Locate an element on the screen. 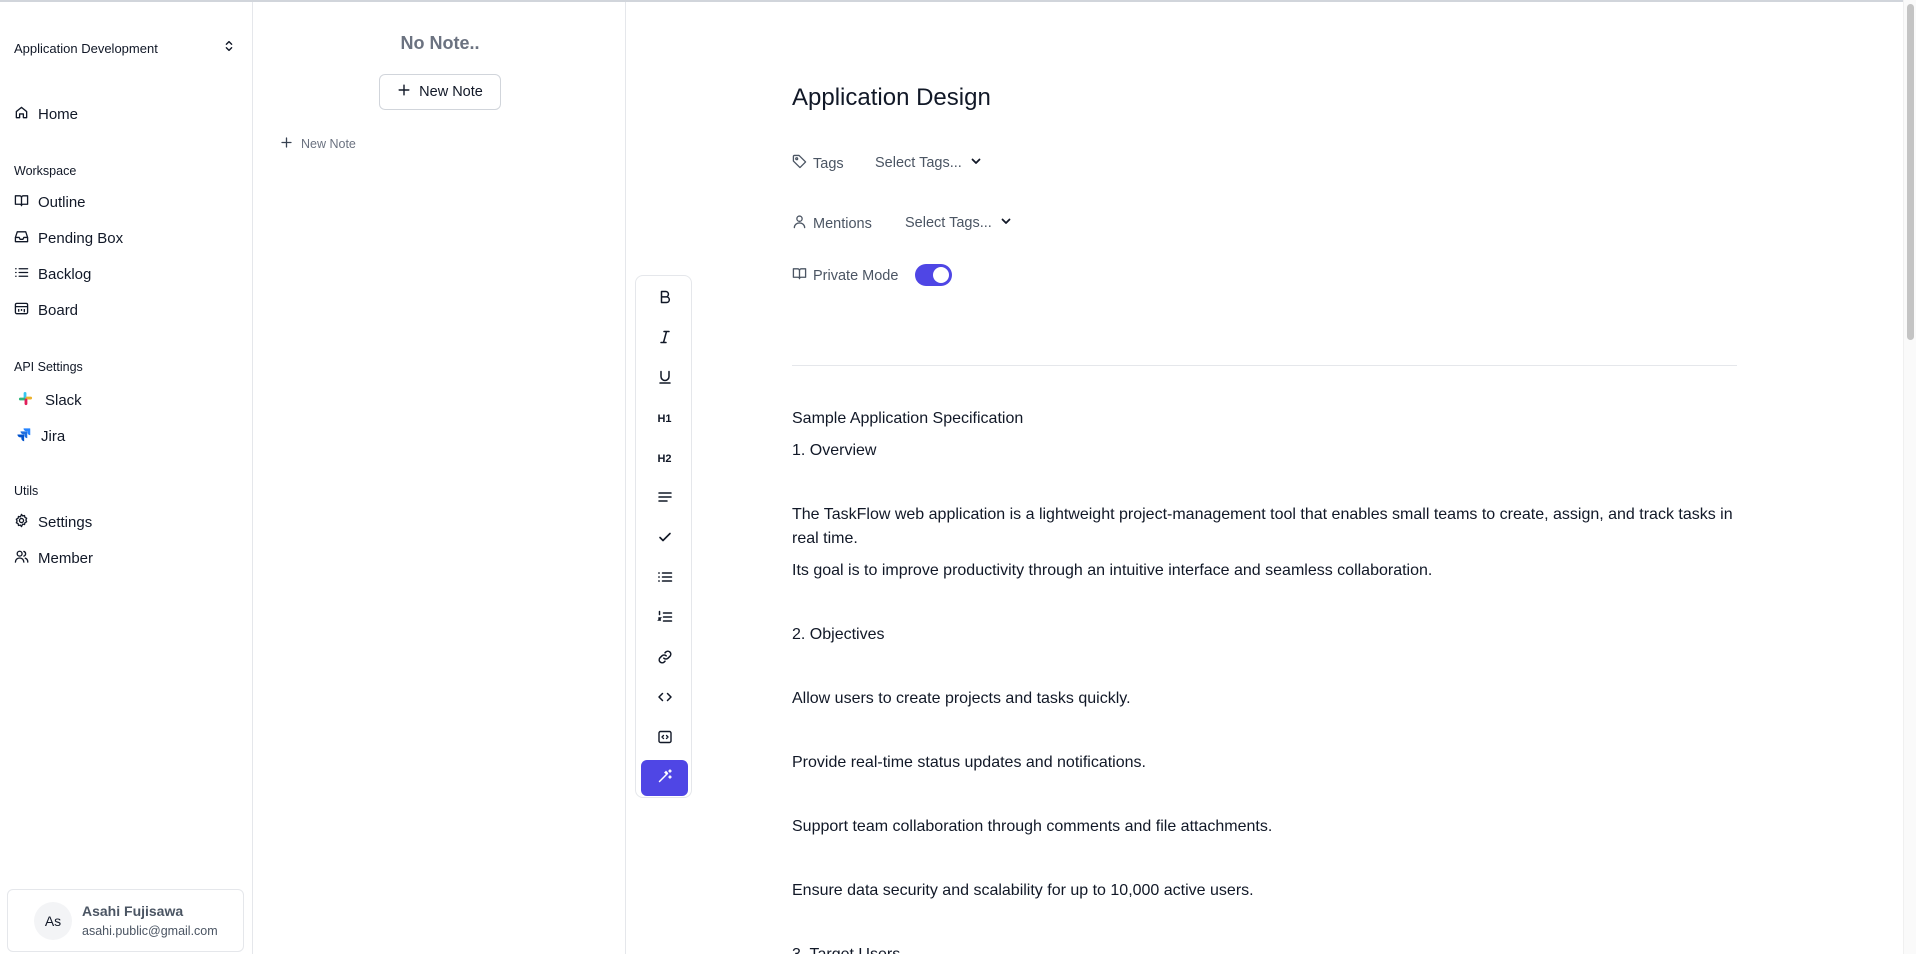  underline-icon is located at coordinates (665, 379).